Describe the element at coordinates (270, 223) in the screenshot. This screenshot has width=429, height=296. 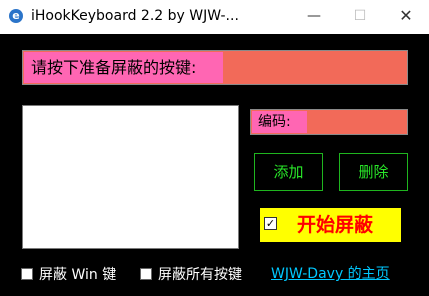
I see `start-checkbox-check-icon: ✓` at that location.